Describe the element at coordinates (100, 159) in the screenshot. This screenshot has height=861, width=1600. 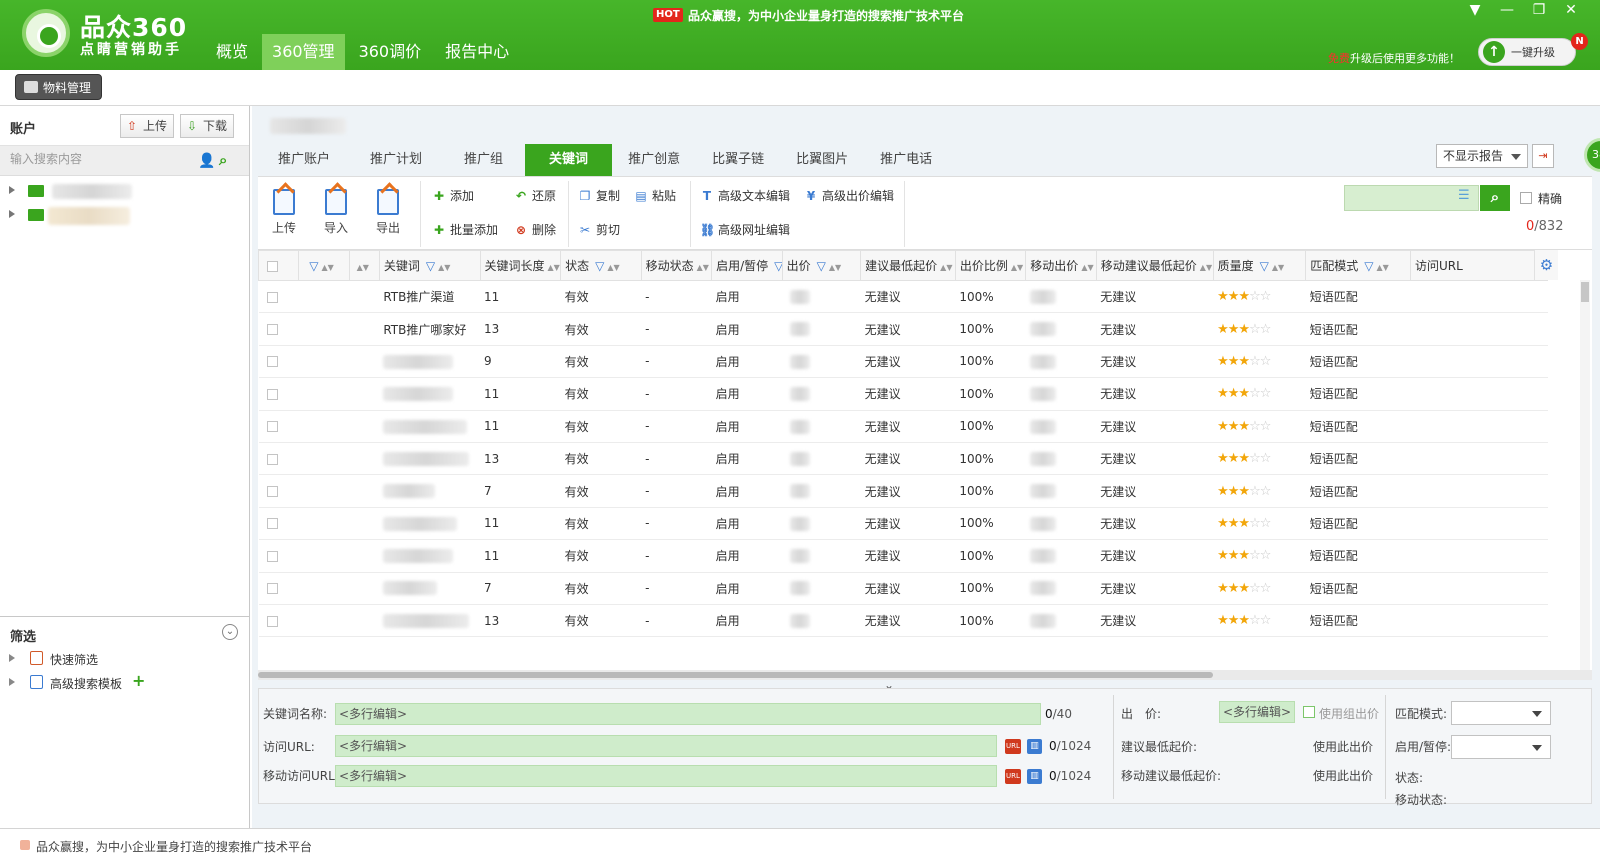
I see `account-search-input` at that location.